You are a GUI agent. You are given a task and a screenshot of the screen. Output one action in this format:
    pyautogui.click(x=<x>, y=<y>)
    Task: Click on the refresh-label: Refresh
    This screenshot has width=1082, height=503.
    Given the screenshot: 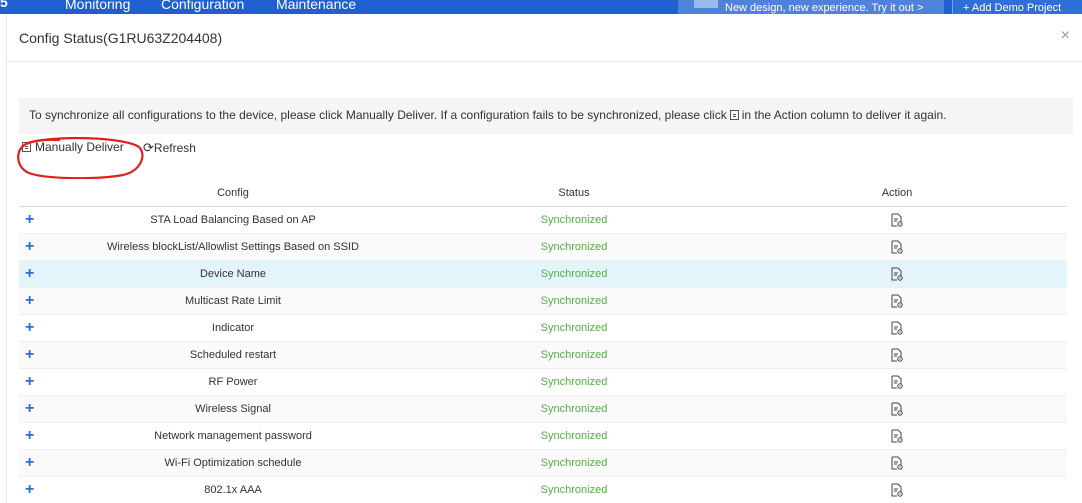 What is the action you would take?
    pyautogui.click(x=174, y=148)
    